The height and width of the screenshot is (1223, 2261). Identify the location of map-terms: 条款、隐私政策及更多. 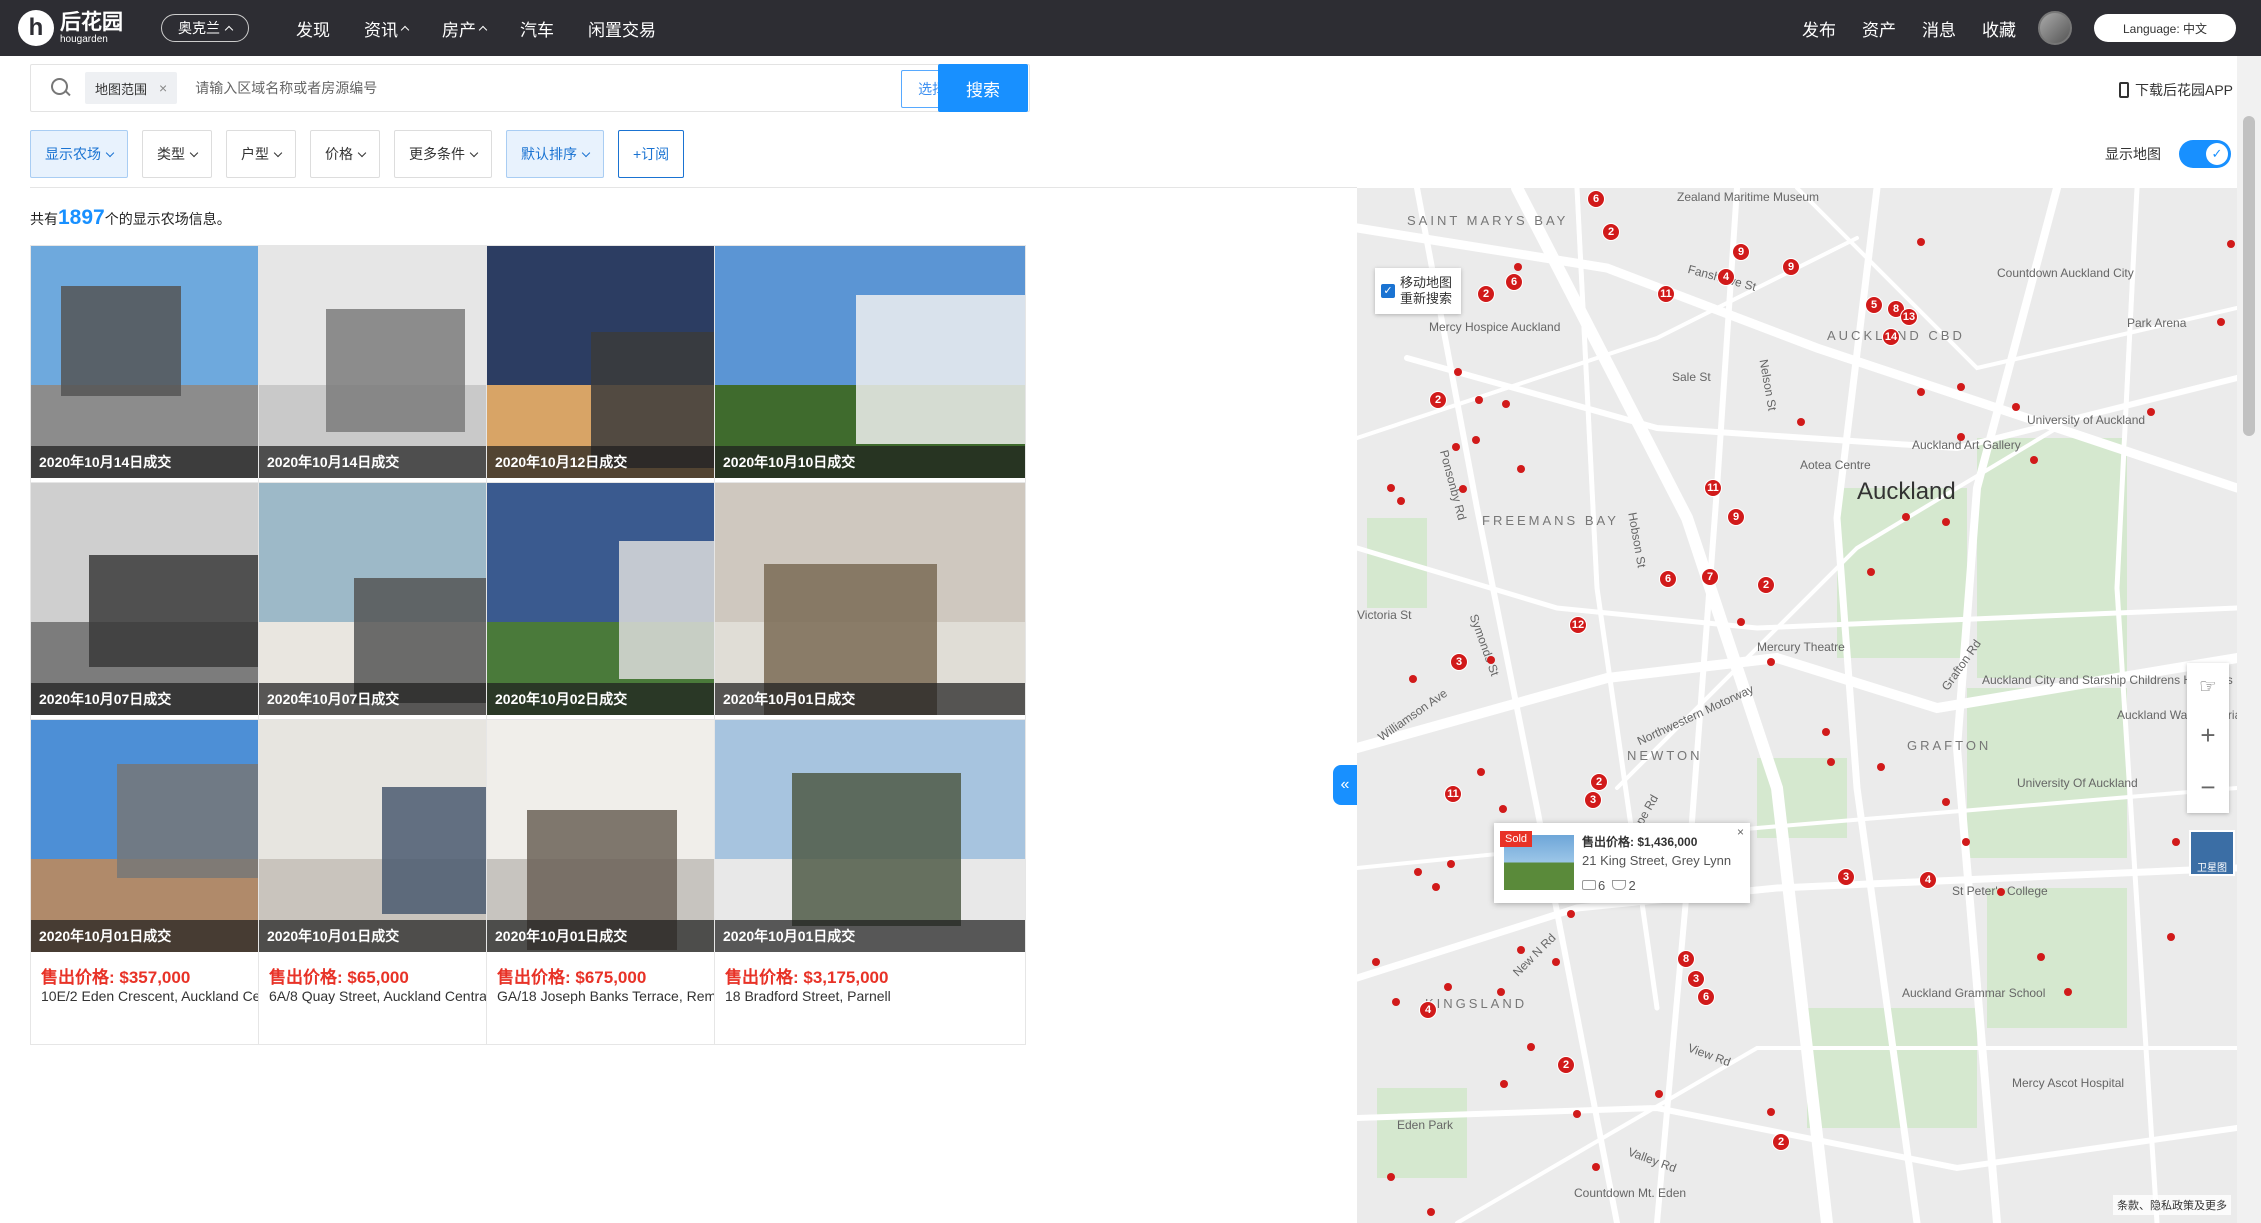
(2172, 1205).